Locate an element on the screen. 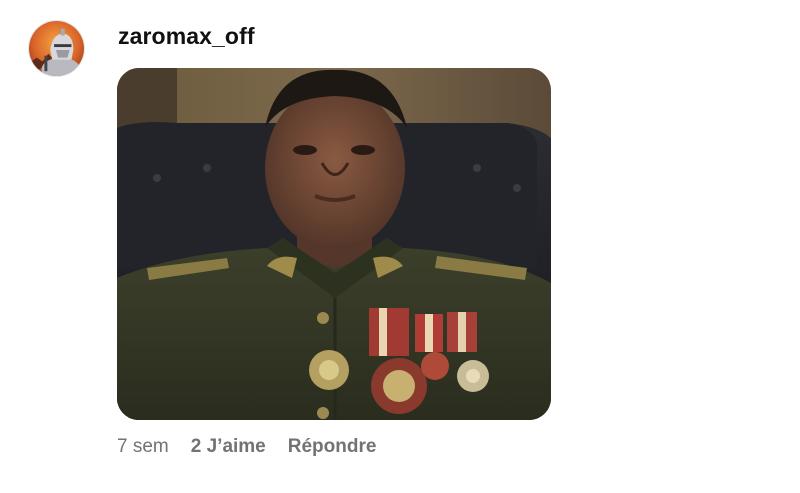 This screenshot has height=493, width=800. comment-timestamp: 7 sem is located at coordinates (143, 447).